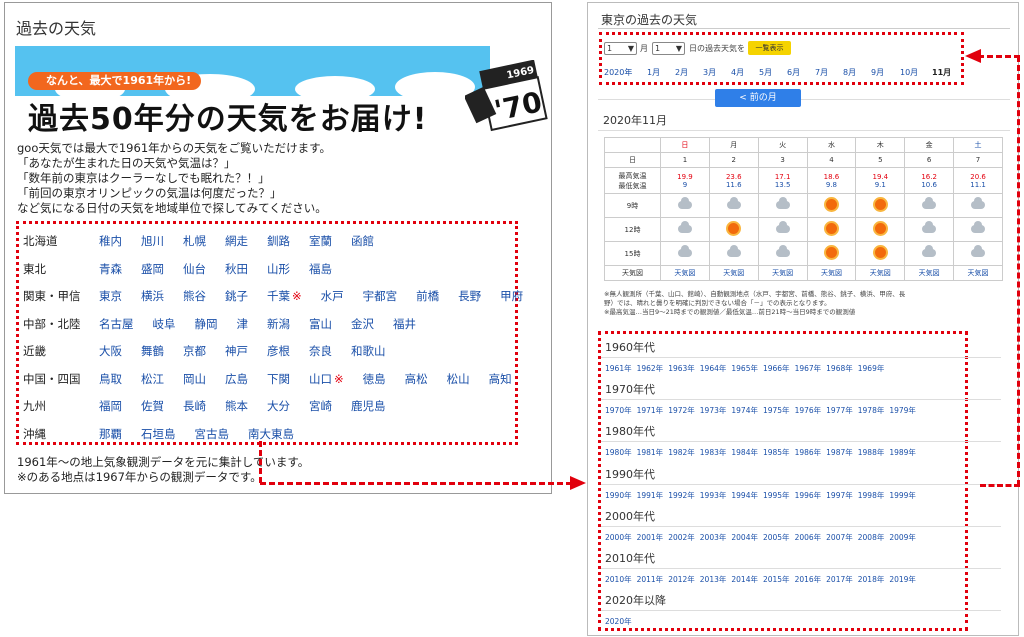  I want to click on year-link: 1968年, so click(839, 368).